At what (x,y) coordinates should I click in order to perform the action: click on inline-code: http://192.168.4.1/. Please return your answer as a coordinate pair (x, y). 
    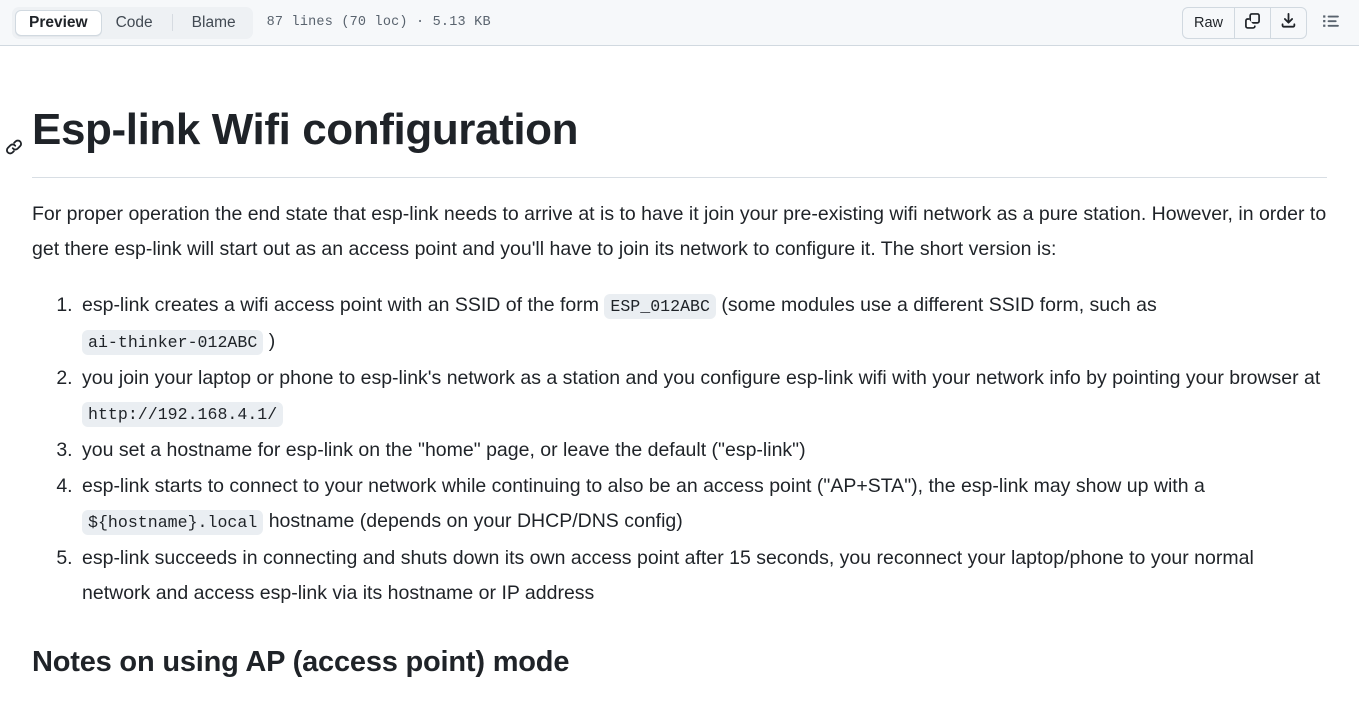
    Looking at the image, I should click on (183, 414).